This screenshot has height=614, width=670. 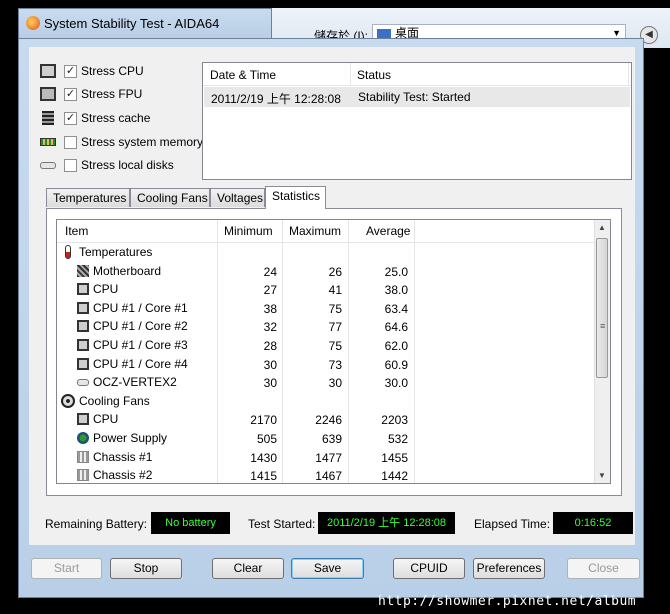 What do you see at coordinates (326, 271) in the screenshot?
I see `grid-row: Motherboard 24 26 25.0` at bounding box center [326, 271].